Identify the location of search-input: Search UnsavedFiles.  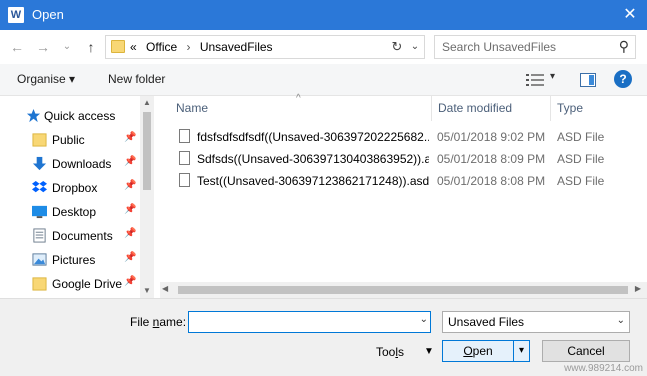
(499, 47).